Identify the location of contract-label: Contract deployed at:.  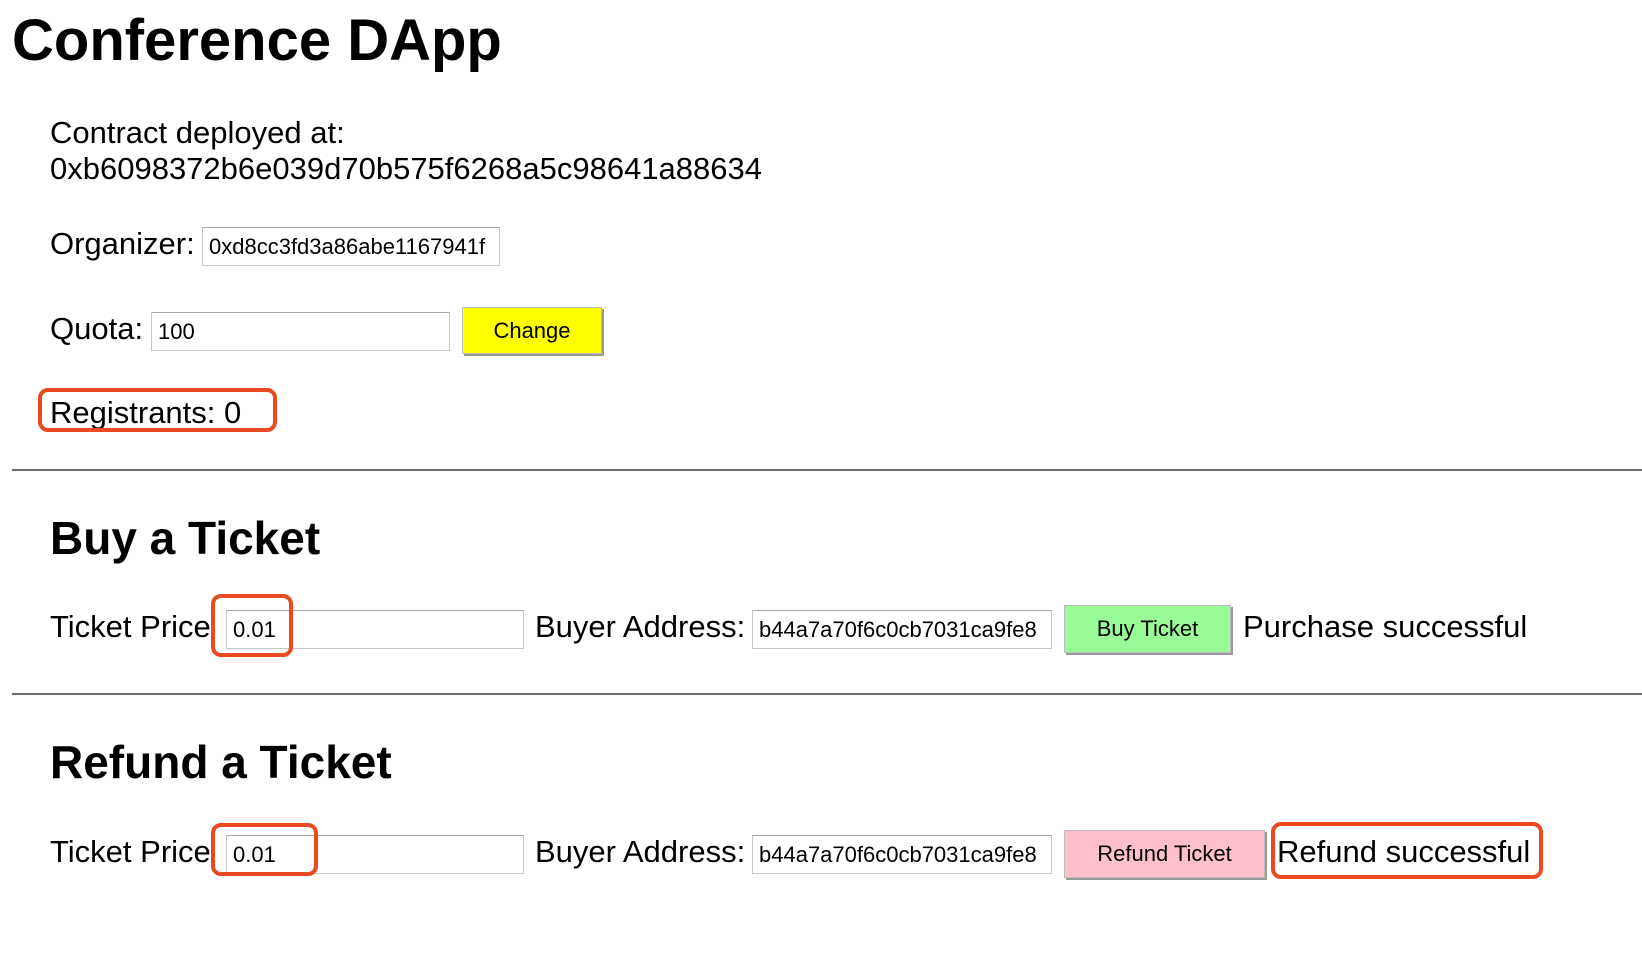
(197, 132).